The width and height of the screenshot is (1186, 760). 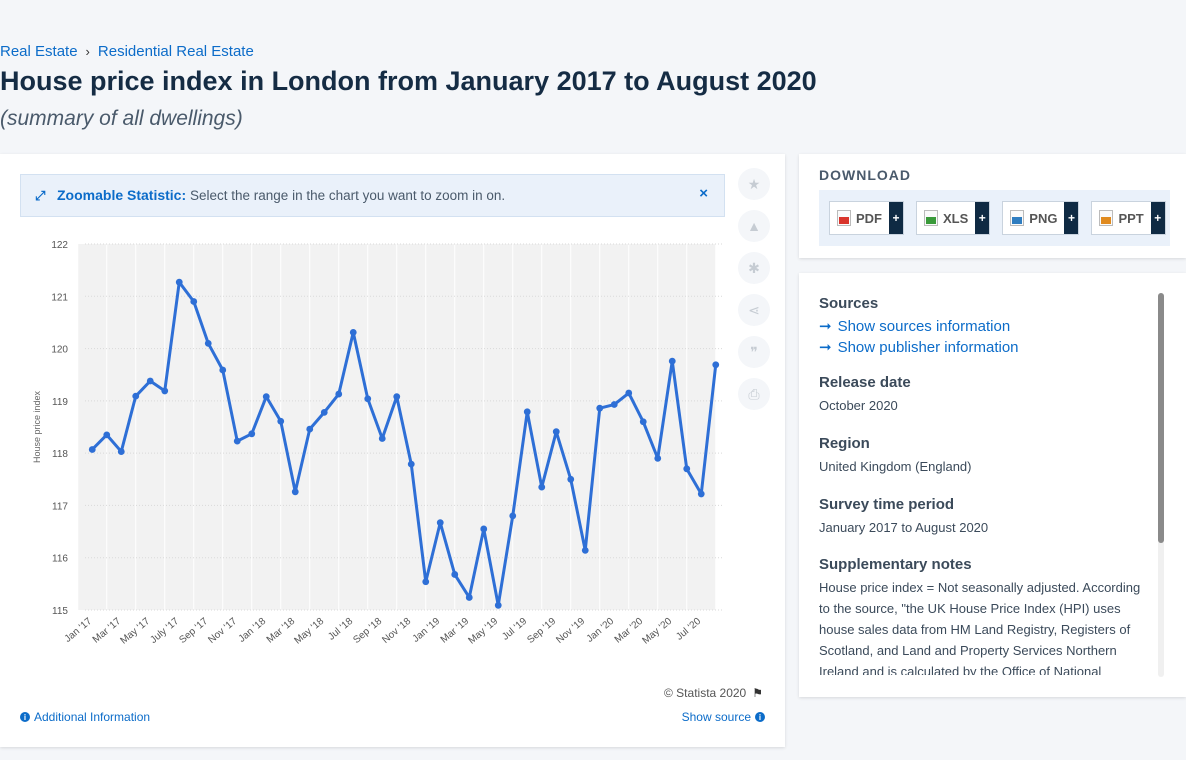 I want to click on x-tick-label: May '18, so click(x=310, y=631).